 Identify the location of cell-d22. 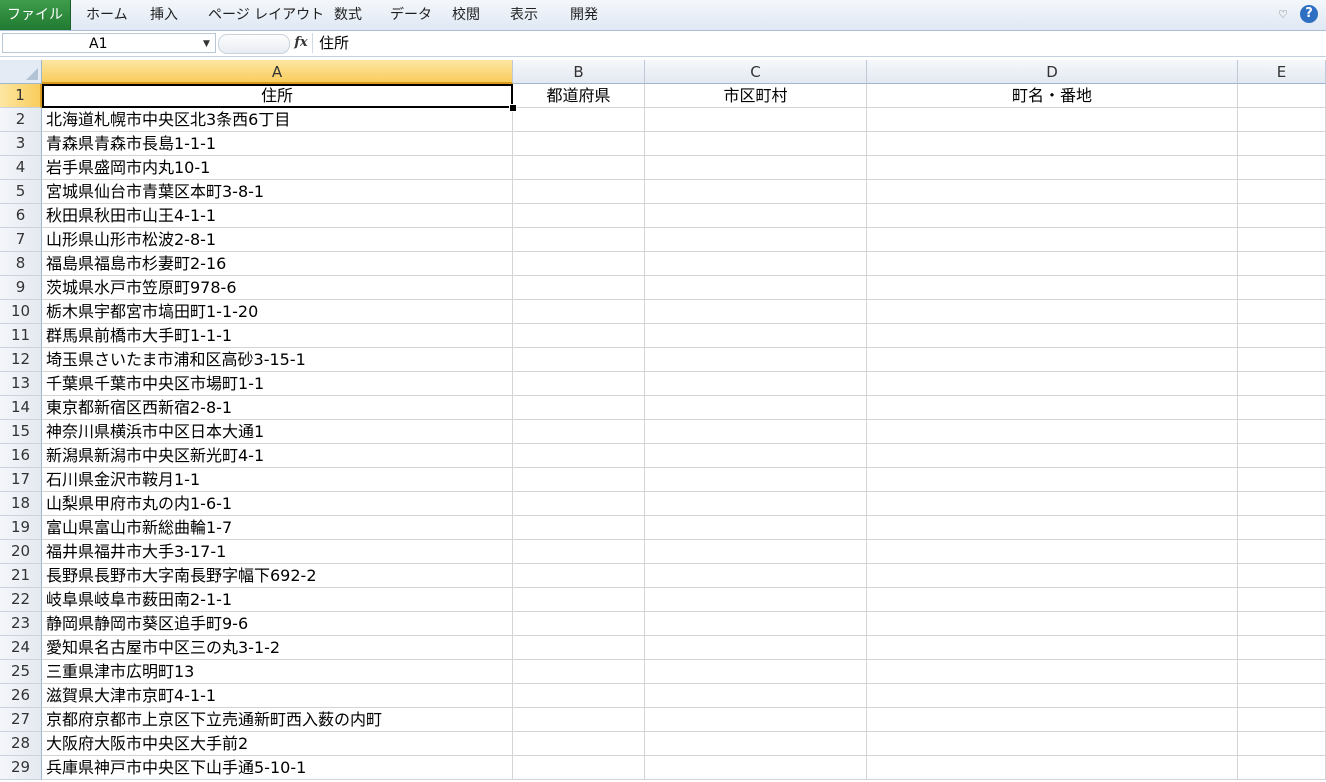
(1052, 600).